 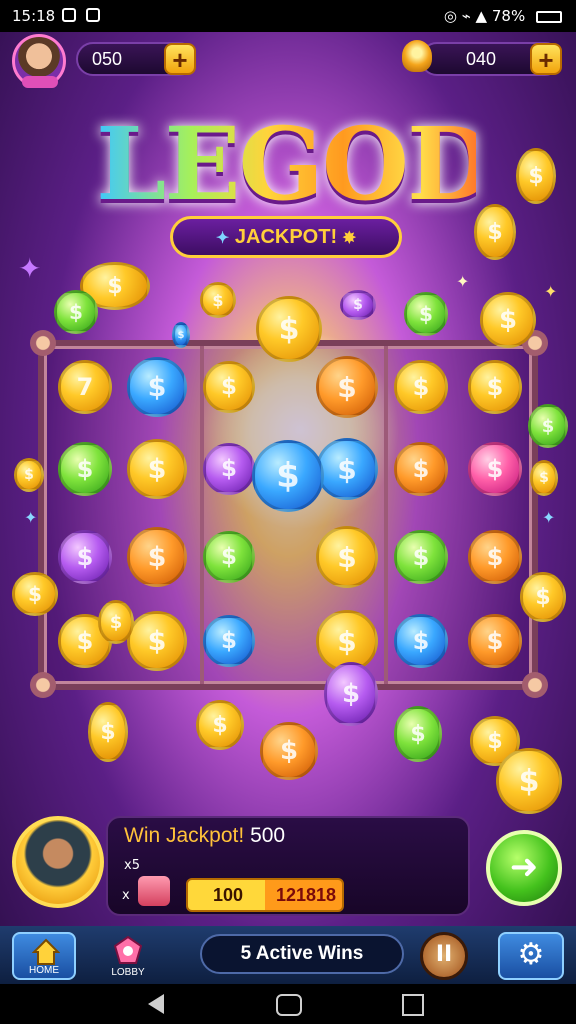 What do you see at coordinates (184, 835) in the screenshot?
I see `win-title-text: Win Jackpot!` at bounding box center [184, 835].